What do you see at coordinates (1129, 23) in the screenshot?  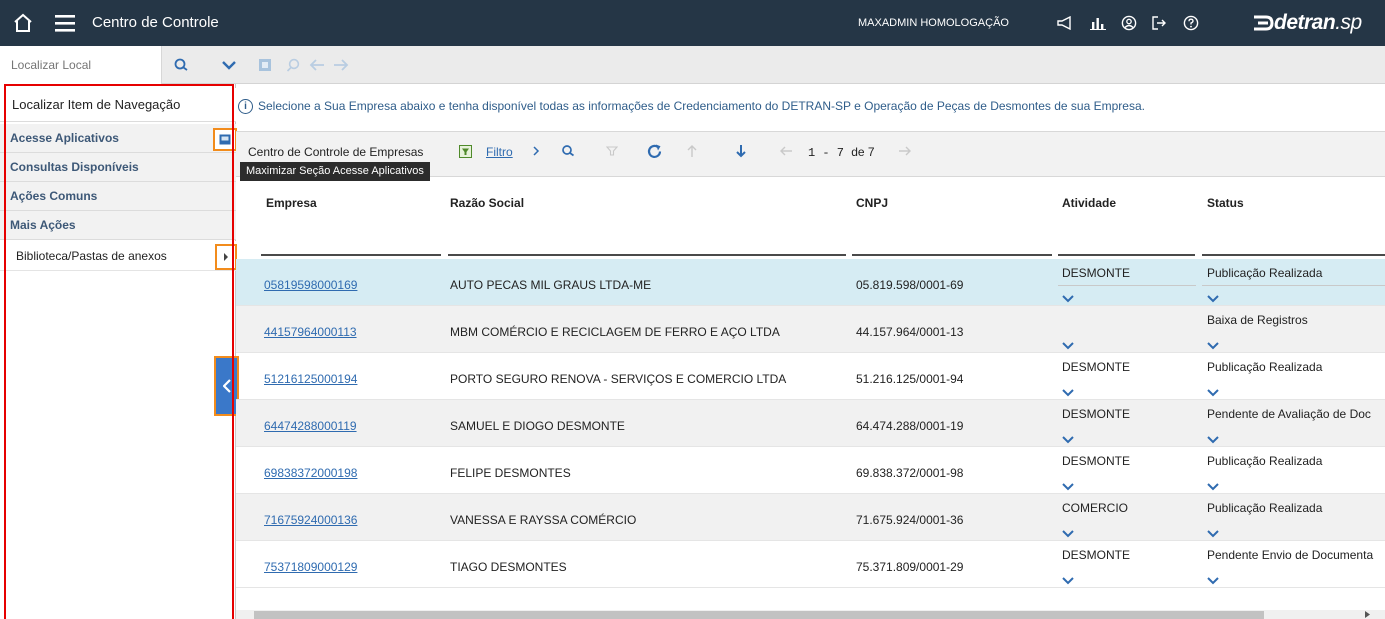 I see `user-profile-icon` at bounding box center [1129, 23].